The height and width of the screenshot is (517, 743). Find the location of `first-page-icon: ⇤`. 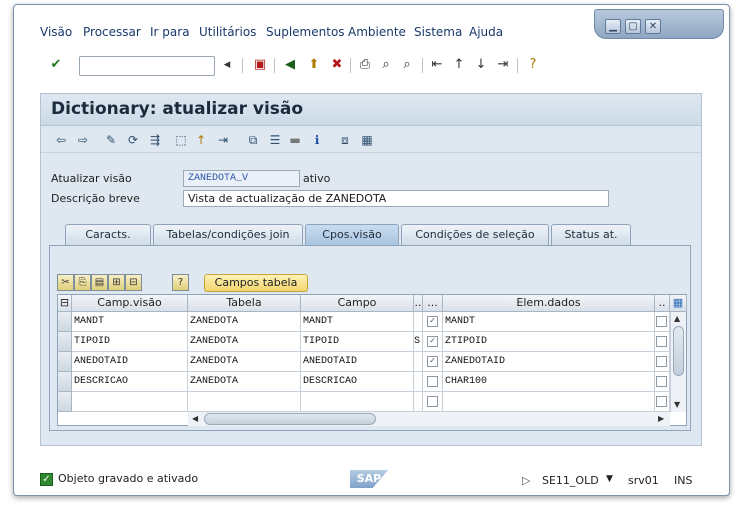

first-page-icon: ⇤ is located at coordinates (437, 65).